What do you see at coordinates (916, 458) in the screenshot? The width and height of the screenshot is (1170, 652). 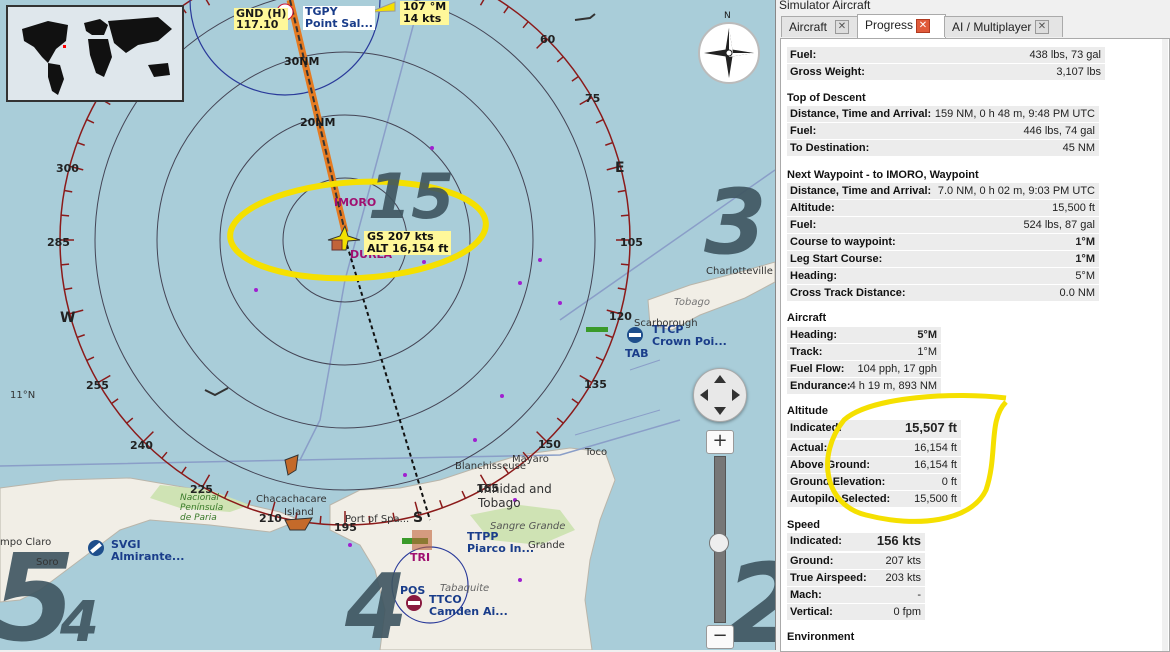 I see `highlight-annotation` at bounding box center [916, 458].